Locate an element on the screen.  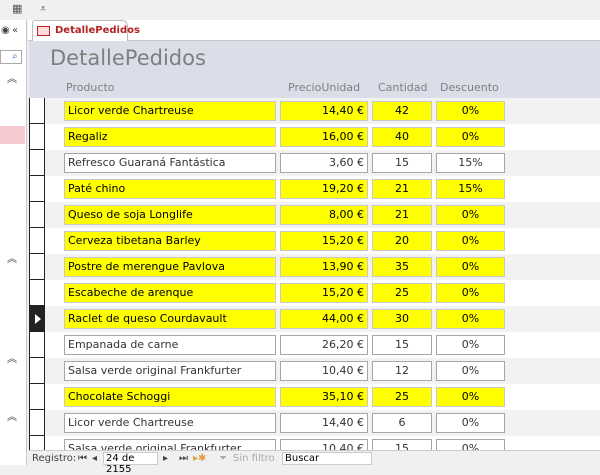
column-header-cantidad: Cantidad is located at coordinates (403, 87).